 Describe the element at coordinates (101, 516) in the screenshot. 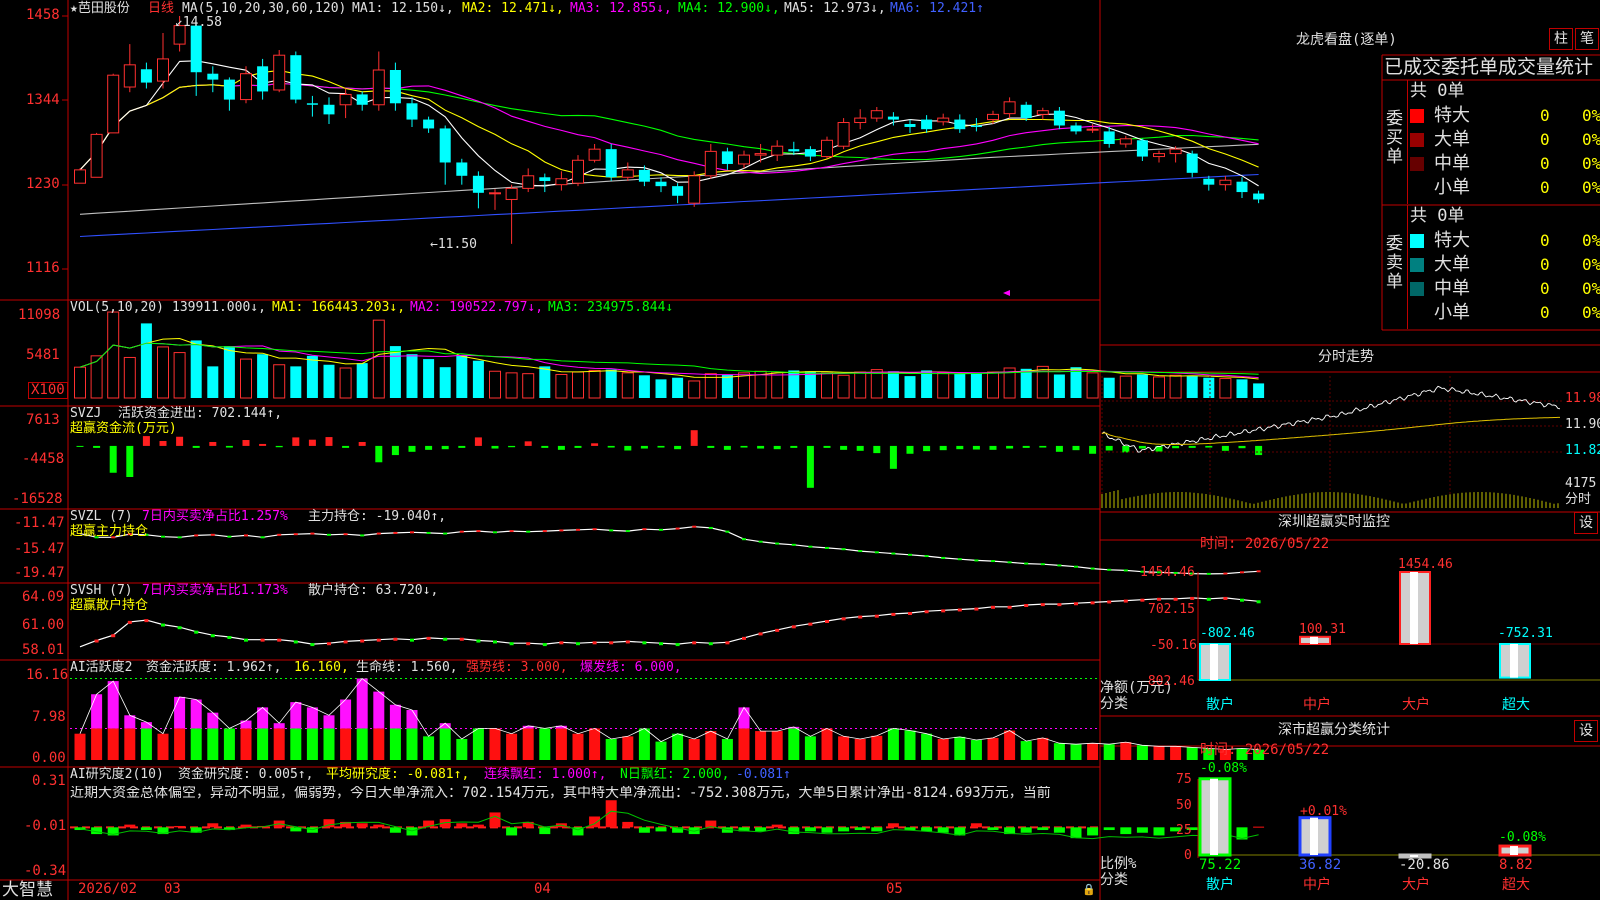

I see `svzl-title: SVZL (7)` at that location.